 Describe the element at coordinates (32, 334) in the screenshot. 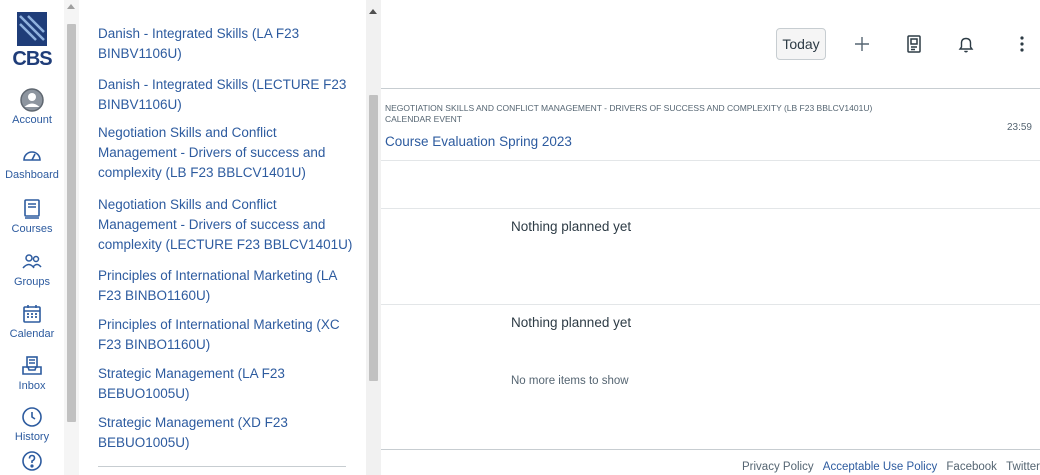

I see `nav-calendar-label: Calendar` at that location.